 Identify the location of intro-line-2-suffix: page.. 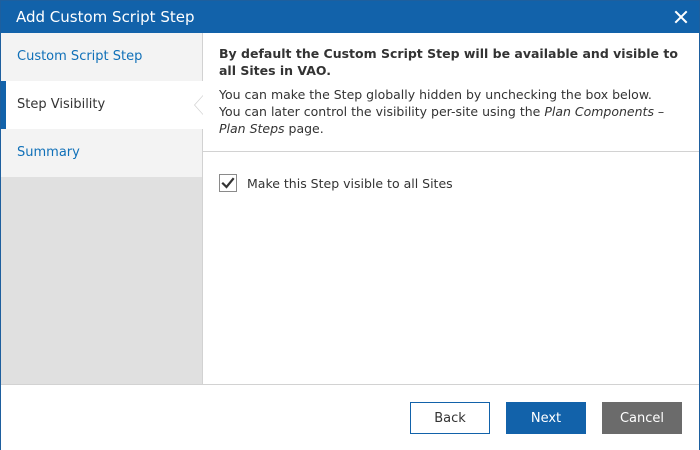
(304, 128).